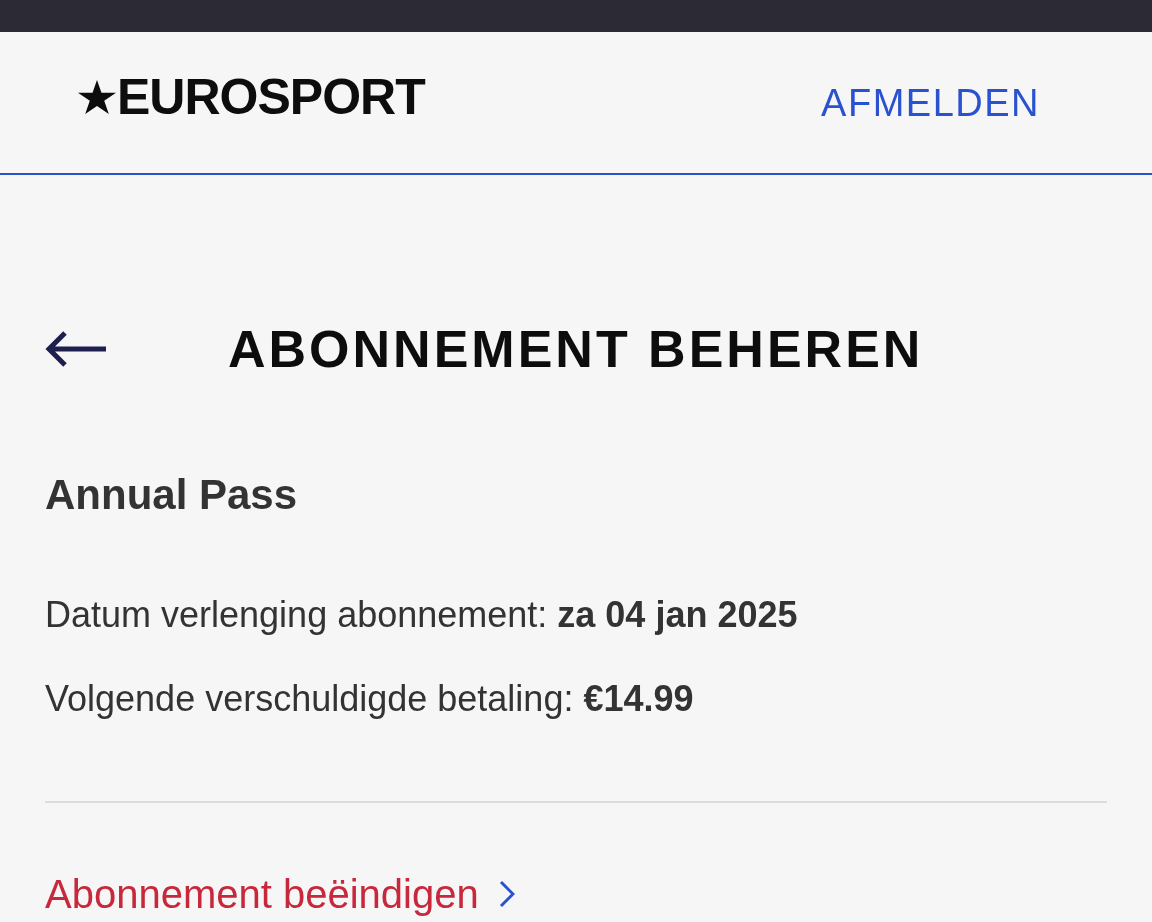 Image resolution: width=1152 pixels, height=922 pixels. Describe the element at coordinates (369, 699) in the screenshot. I see `subscription-detail: Volgende verschuldigde betaling: €14.99` at that location.